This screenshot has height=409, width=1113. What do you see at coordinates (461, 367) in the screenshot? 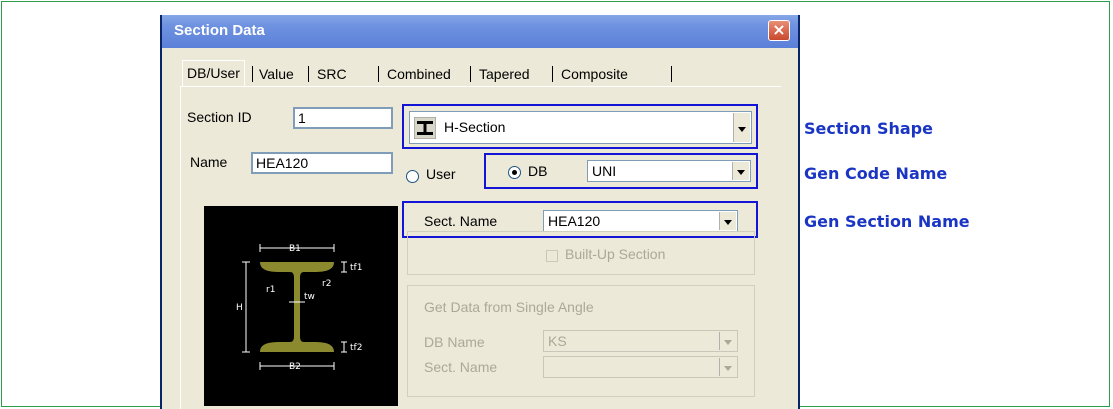
I see `angle-sect-name-label: Sect. Name` at bounding box center [461, 367].